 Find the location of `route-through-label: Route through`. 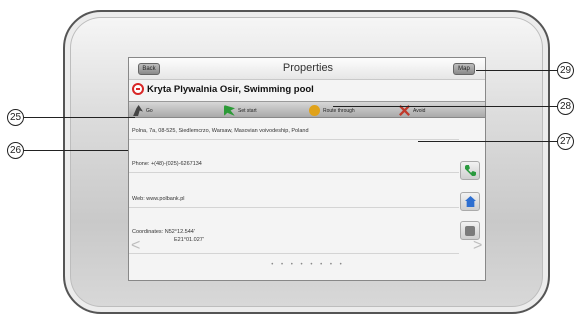

route-through-label: Route through is located at coordinates (339, 110).